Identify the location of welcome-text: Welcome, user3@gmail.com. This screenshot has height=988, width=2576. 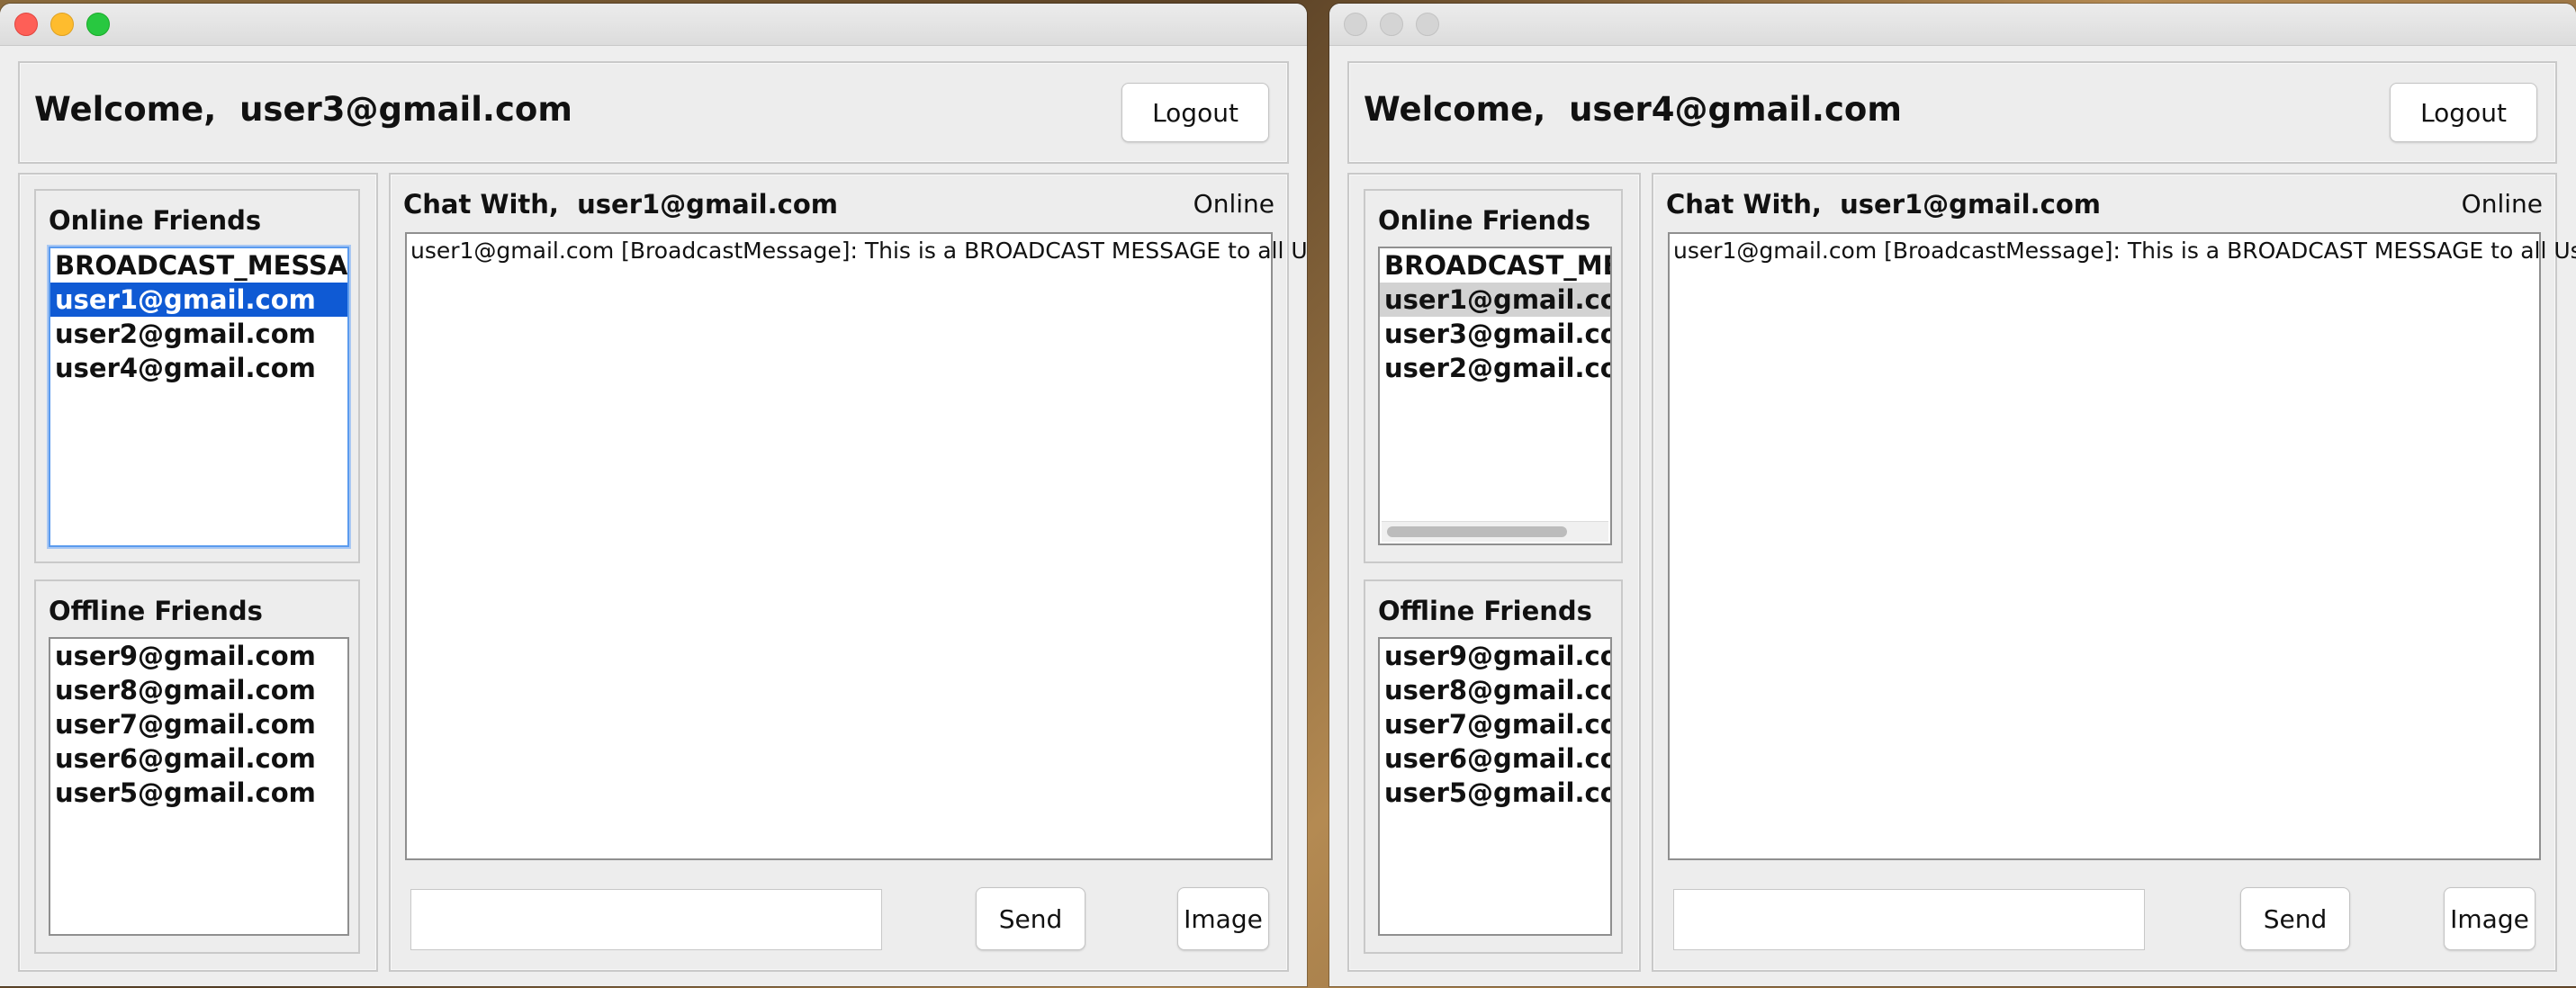
(303, 110).